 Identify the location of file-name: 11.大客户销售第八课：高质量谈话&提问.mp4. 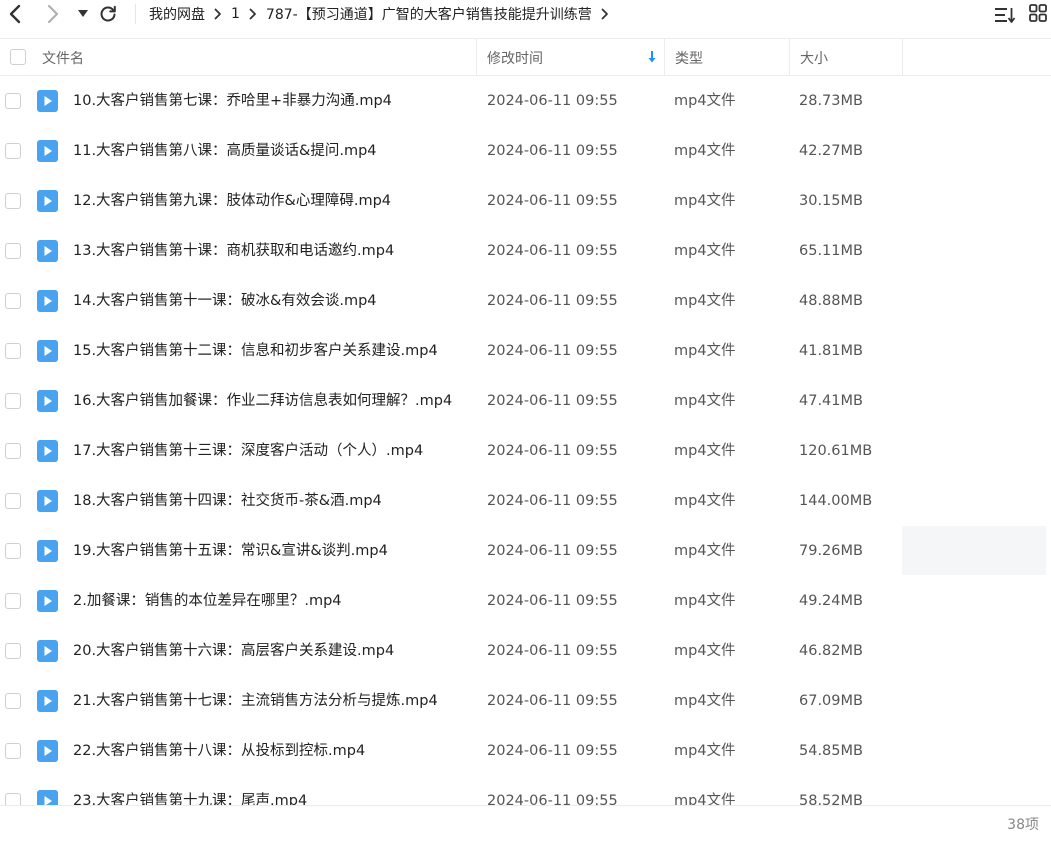
(225, 151).